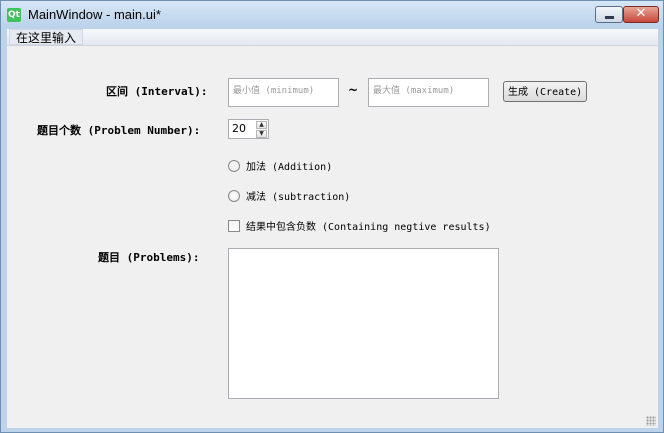 The height and width of the screenshot is (433, 664). What do you see at coordinates (157, 91) in the screenshot?
I see `interval-label: 区间 (Interval):` at bounding box center [157, 91].